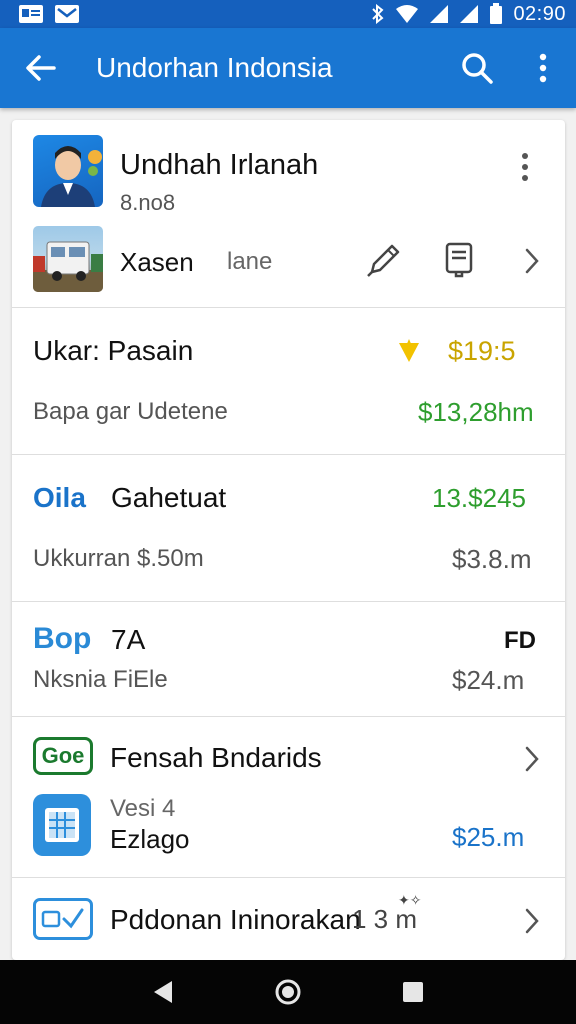 The image size is (576, 1024). Describe the element at coordinates (113, 350) in the screenshot. I see `row-title: Ukar: Pasain` at that location.